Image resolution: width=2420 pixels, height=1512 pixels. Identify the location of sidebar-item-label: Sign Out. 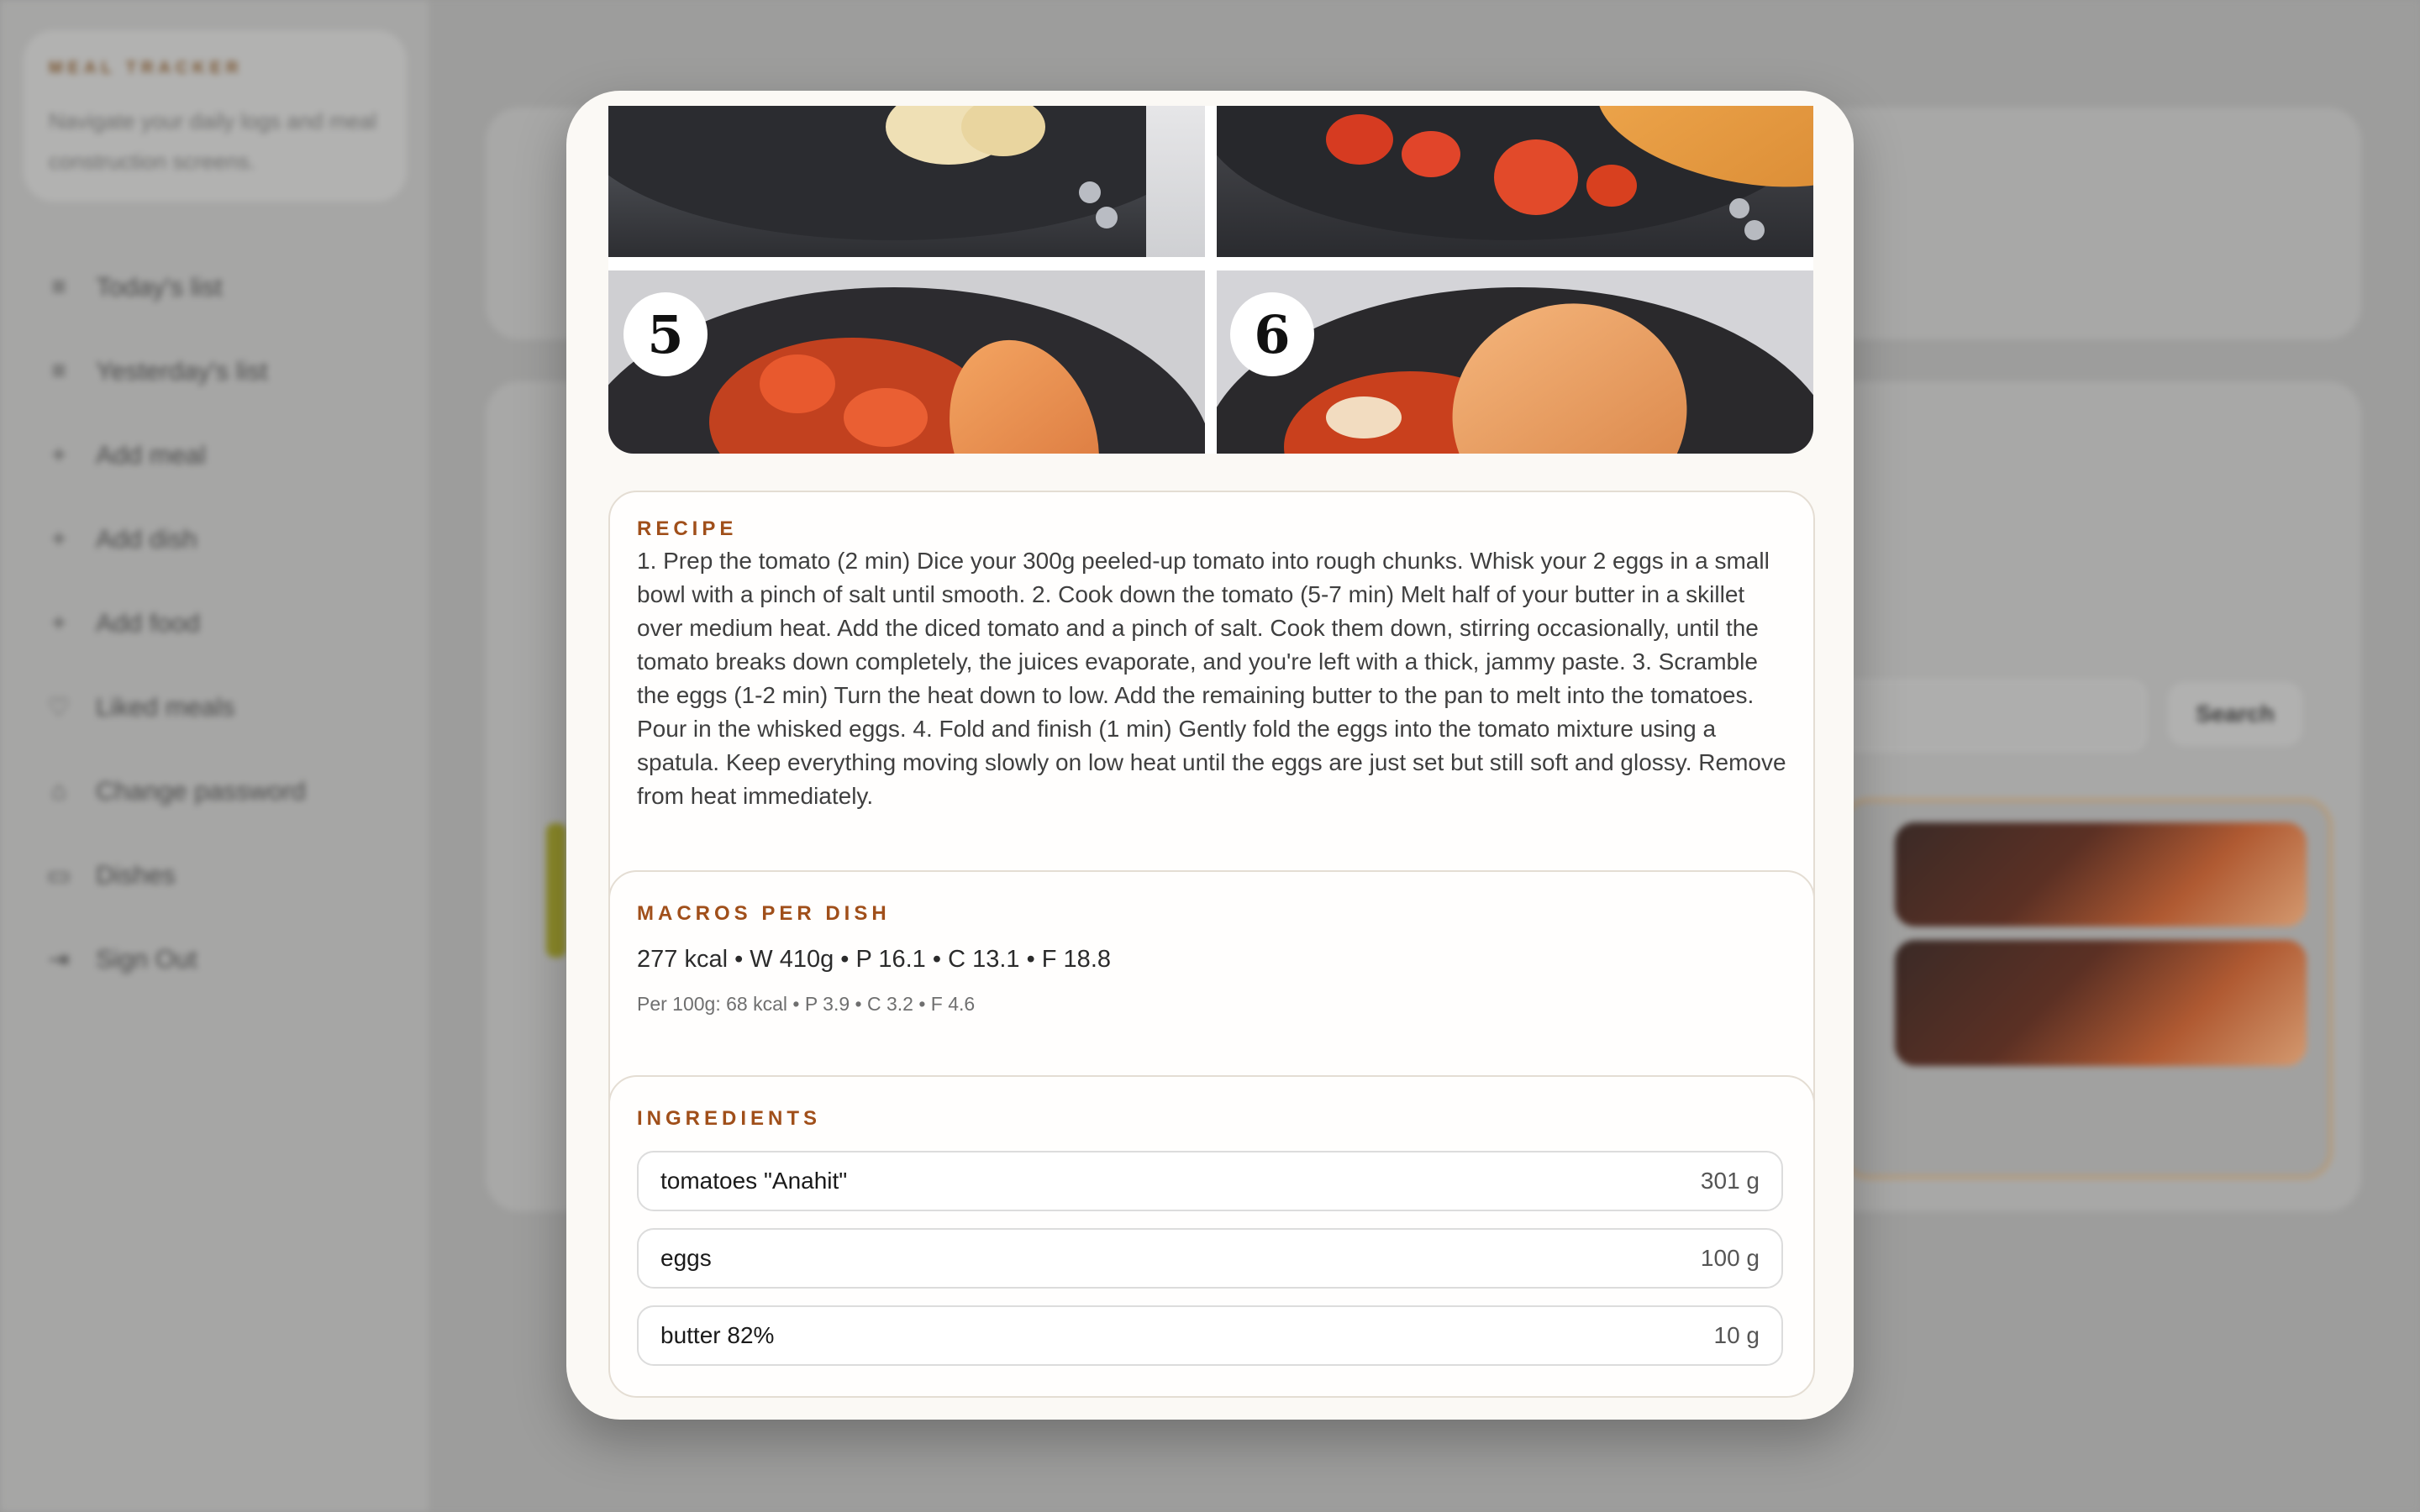
(146, 959).